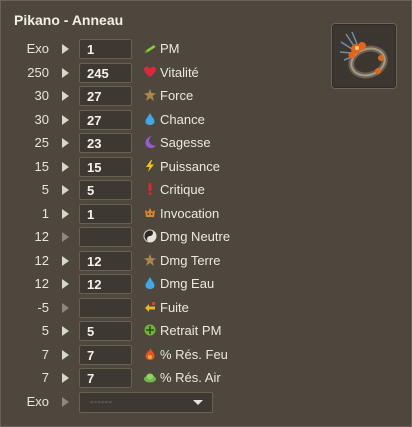  Describe the element at coordinates (150, 166) in the screenshot. I see `lightning-icon` at that location.